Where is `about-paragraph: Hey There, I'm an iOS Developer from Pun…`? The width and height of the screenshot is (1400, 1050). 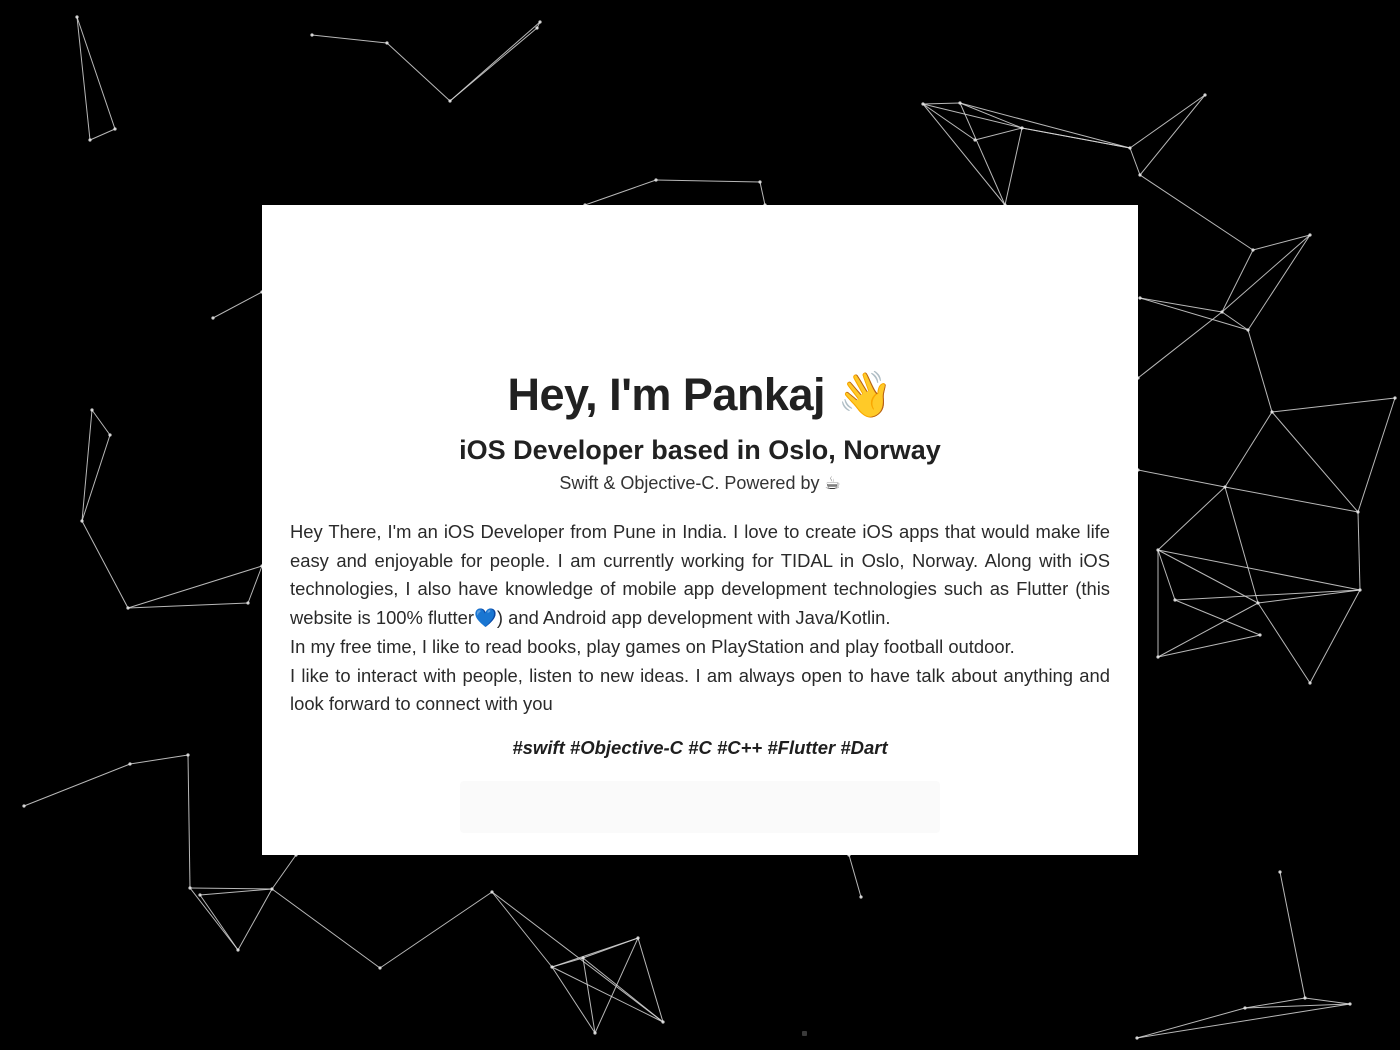
about-paragraph: Hey There, I'm an iOS Developer from Pun… is located at coordinates (700, 575).